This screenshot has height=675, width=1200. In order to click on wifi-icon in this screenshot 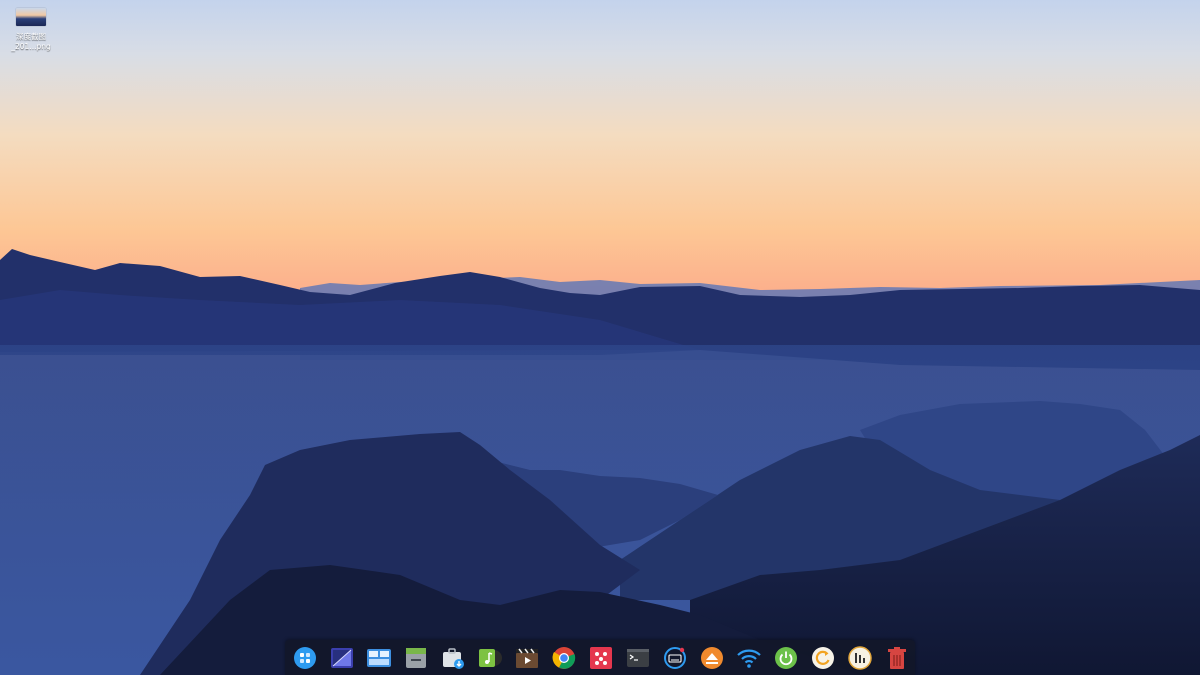, I will do `click(749, 658)`.